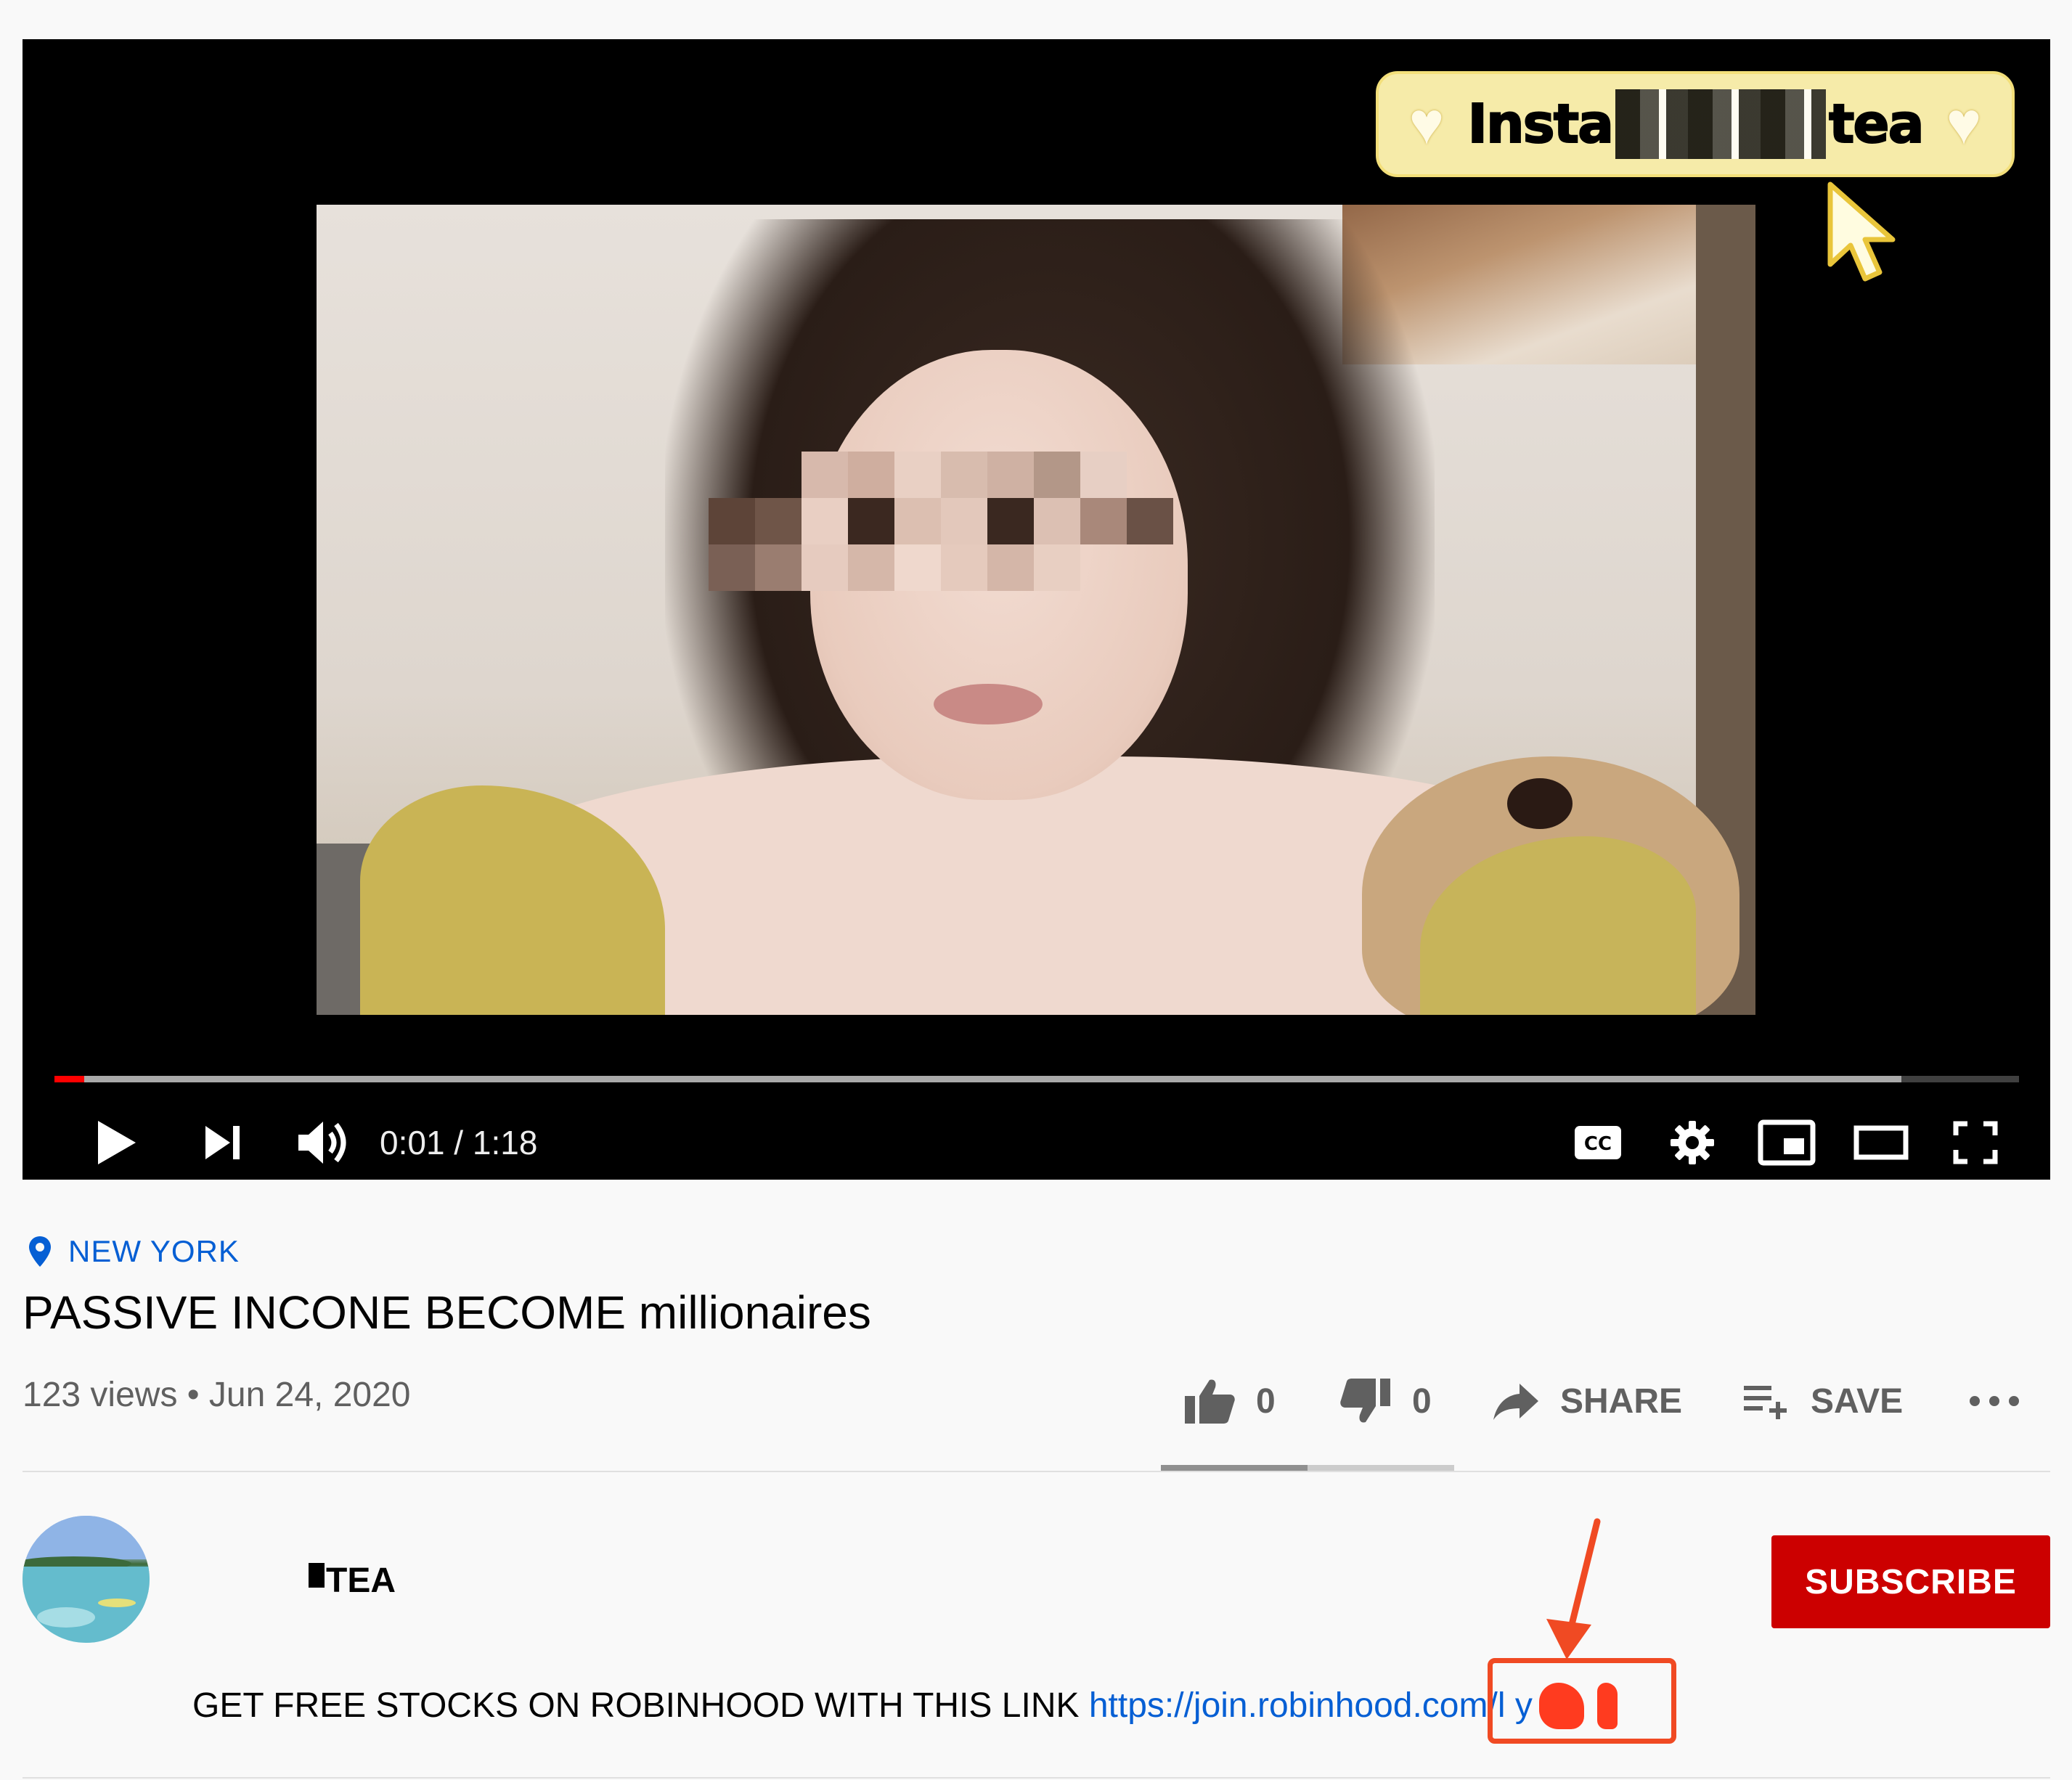 The width and height of the screenshot is (2072, 1780). I want to click on location-link: NEW YORK, so click(134, 1252).